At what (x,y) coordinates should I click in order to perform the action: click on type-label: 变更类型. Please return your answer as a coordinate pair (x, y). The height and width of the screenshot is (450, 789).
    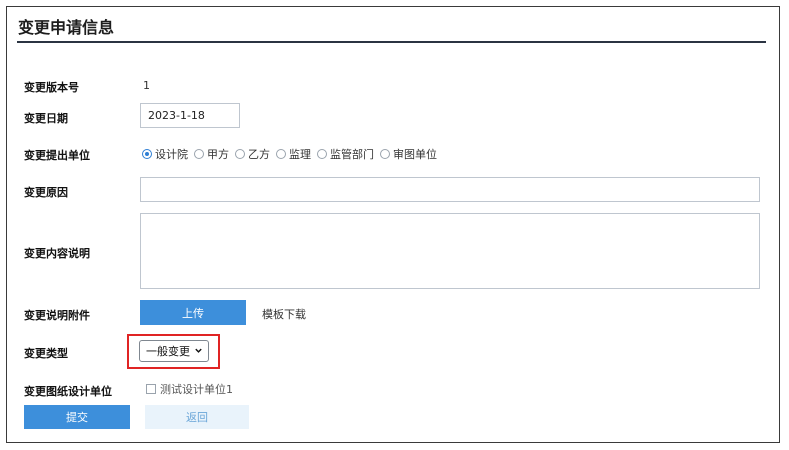
    Looking at the image, I should click on (46, 353).